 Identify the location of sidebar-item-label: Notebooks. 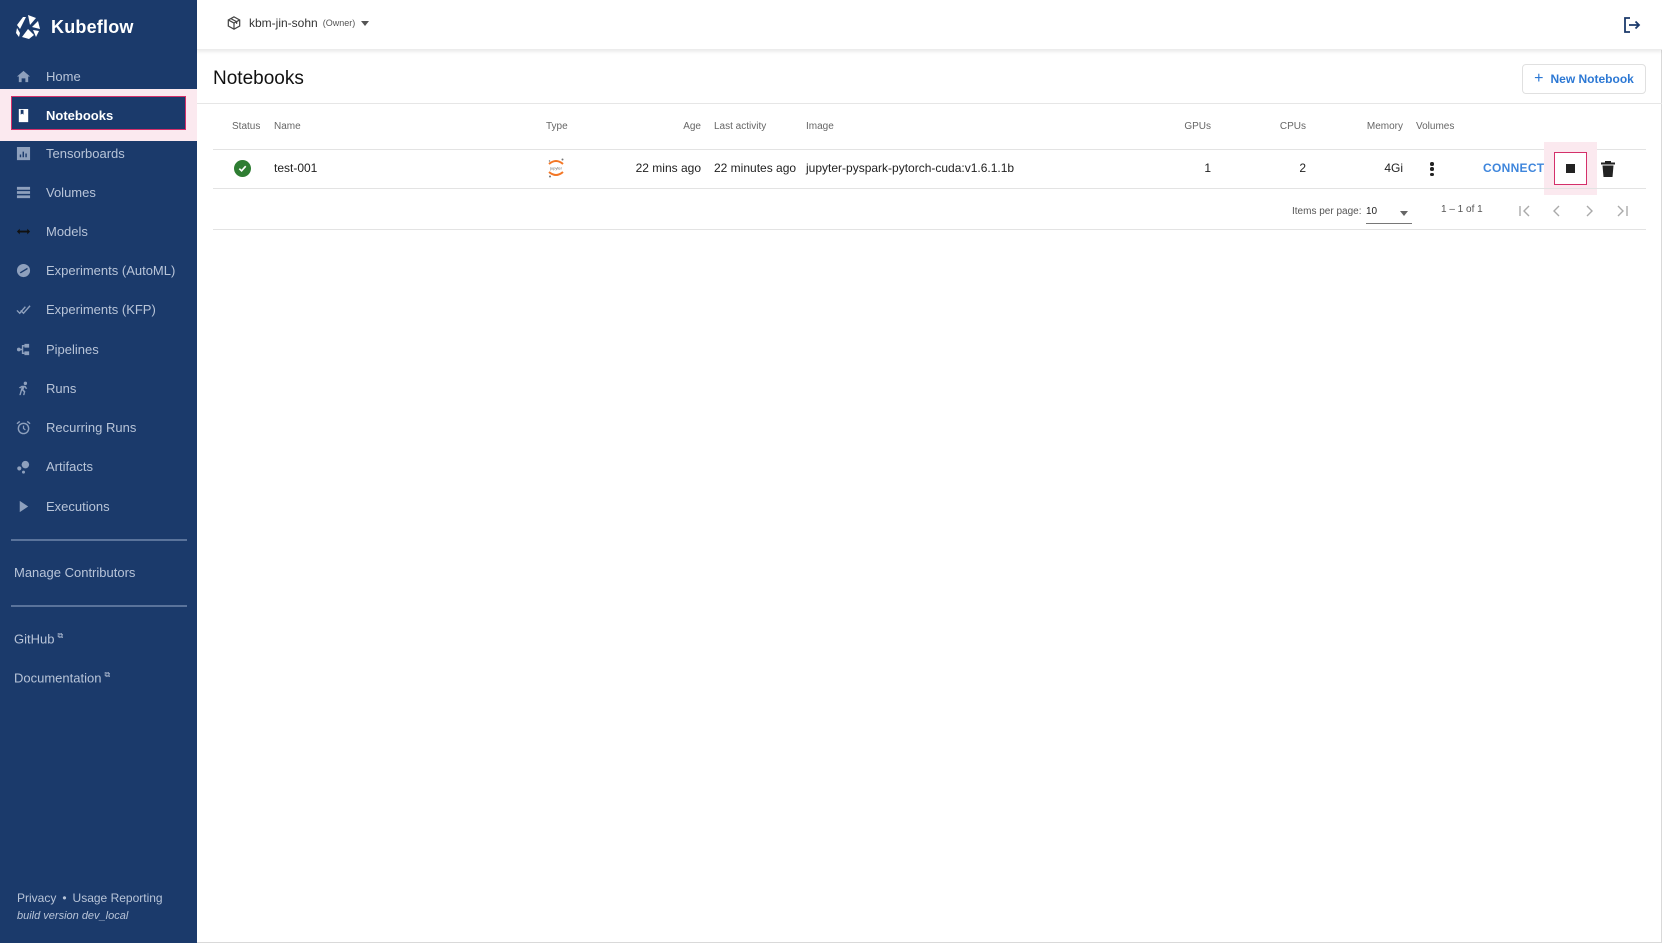
(80, 115).